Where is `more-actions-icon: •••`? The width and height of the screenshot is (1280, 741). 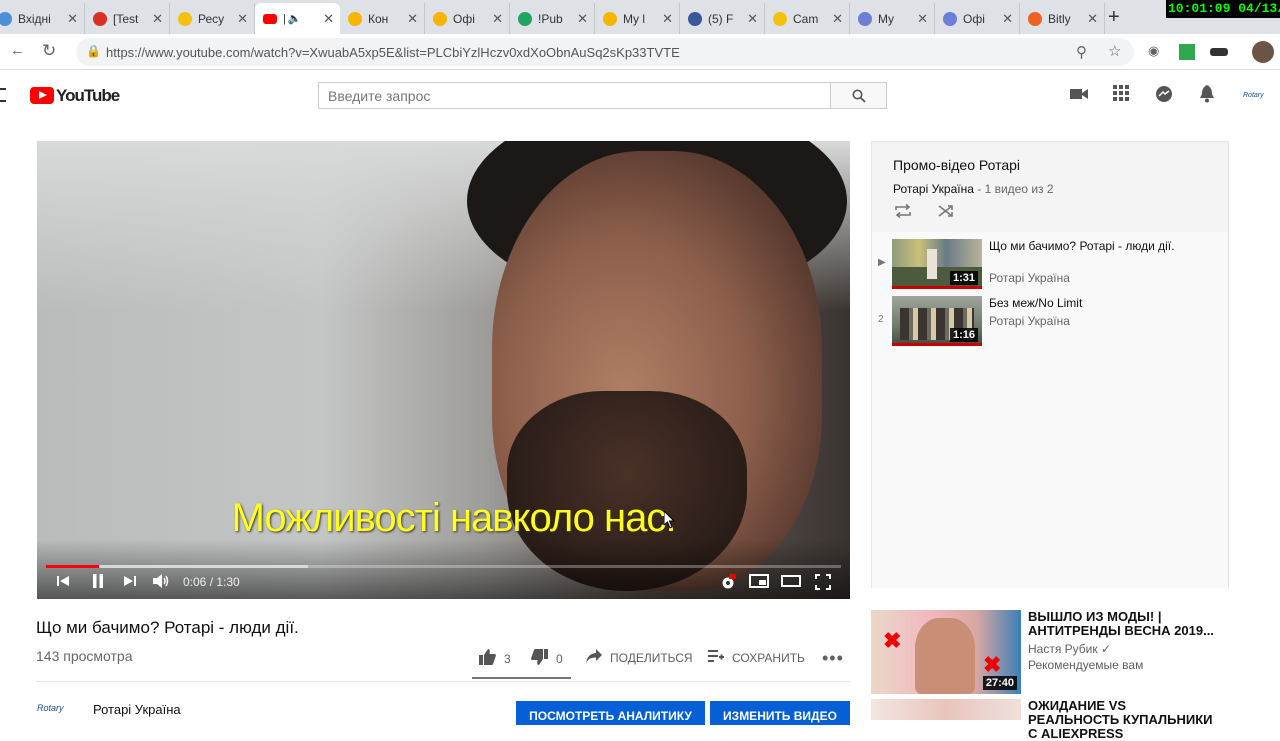
more-actions-icon: ••• is located at coordinates (833, 658).